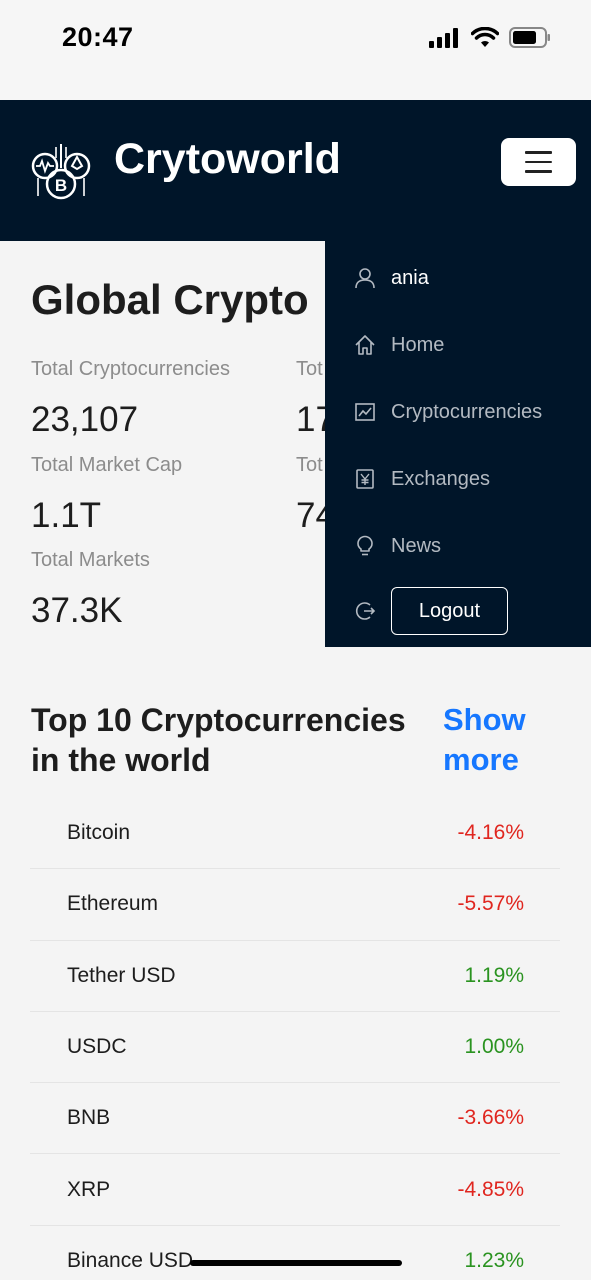 This screenshot has width=591, height=1280. I want to click on coin-row-binance-usd: Binance USD 1.23%, so click(295, 1253).